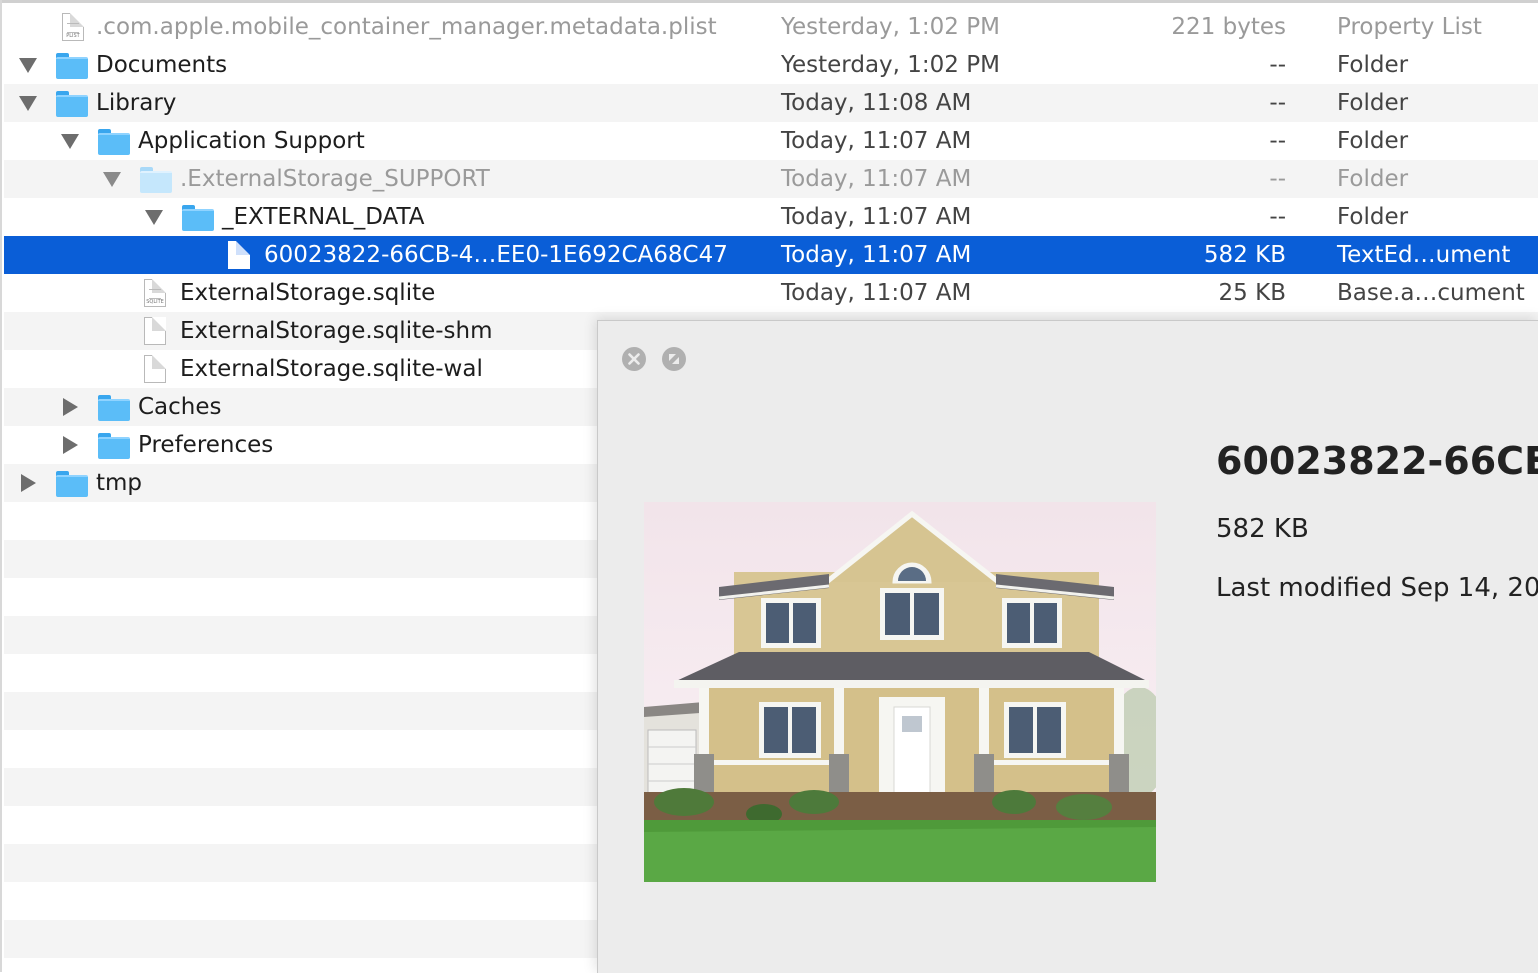 The image size is (1538, 973). What do you see at coordinates (771, 65) in the screenshot?
I see `list-row-documents: Documents Yesterday, 1:02 PM -- Folder` at bounding box center [771, 65].